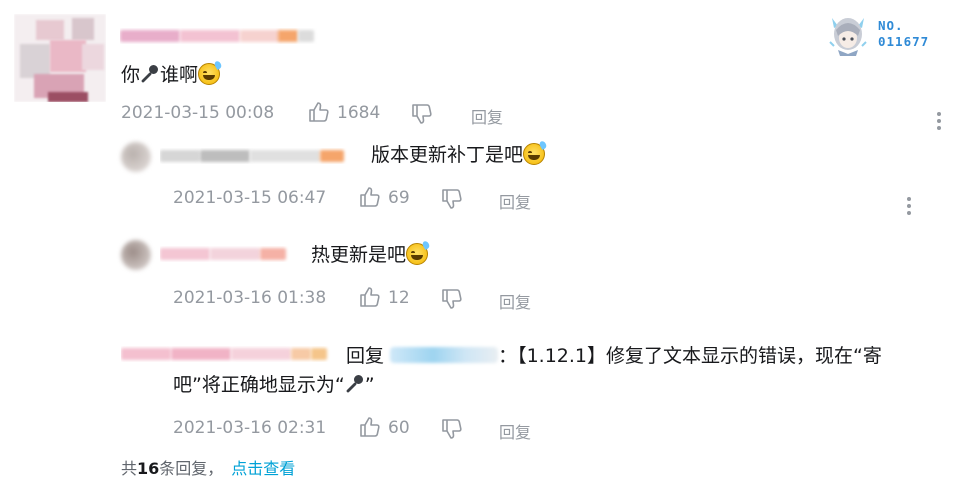 The image size is (978, 490). What do you see at coordinates (148, 468) in the screenshot?
I see `reply-count: 16` at bounding box center [148, 468].